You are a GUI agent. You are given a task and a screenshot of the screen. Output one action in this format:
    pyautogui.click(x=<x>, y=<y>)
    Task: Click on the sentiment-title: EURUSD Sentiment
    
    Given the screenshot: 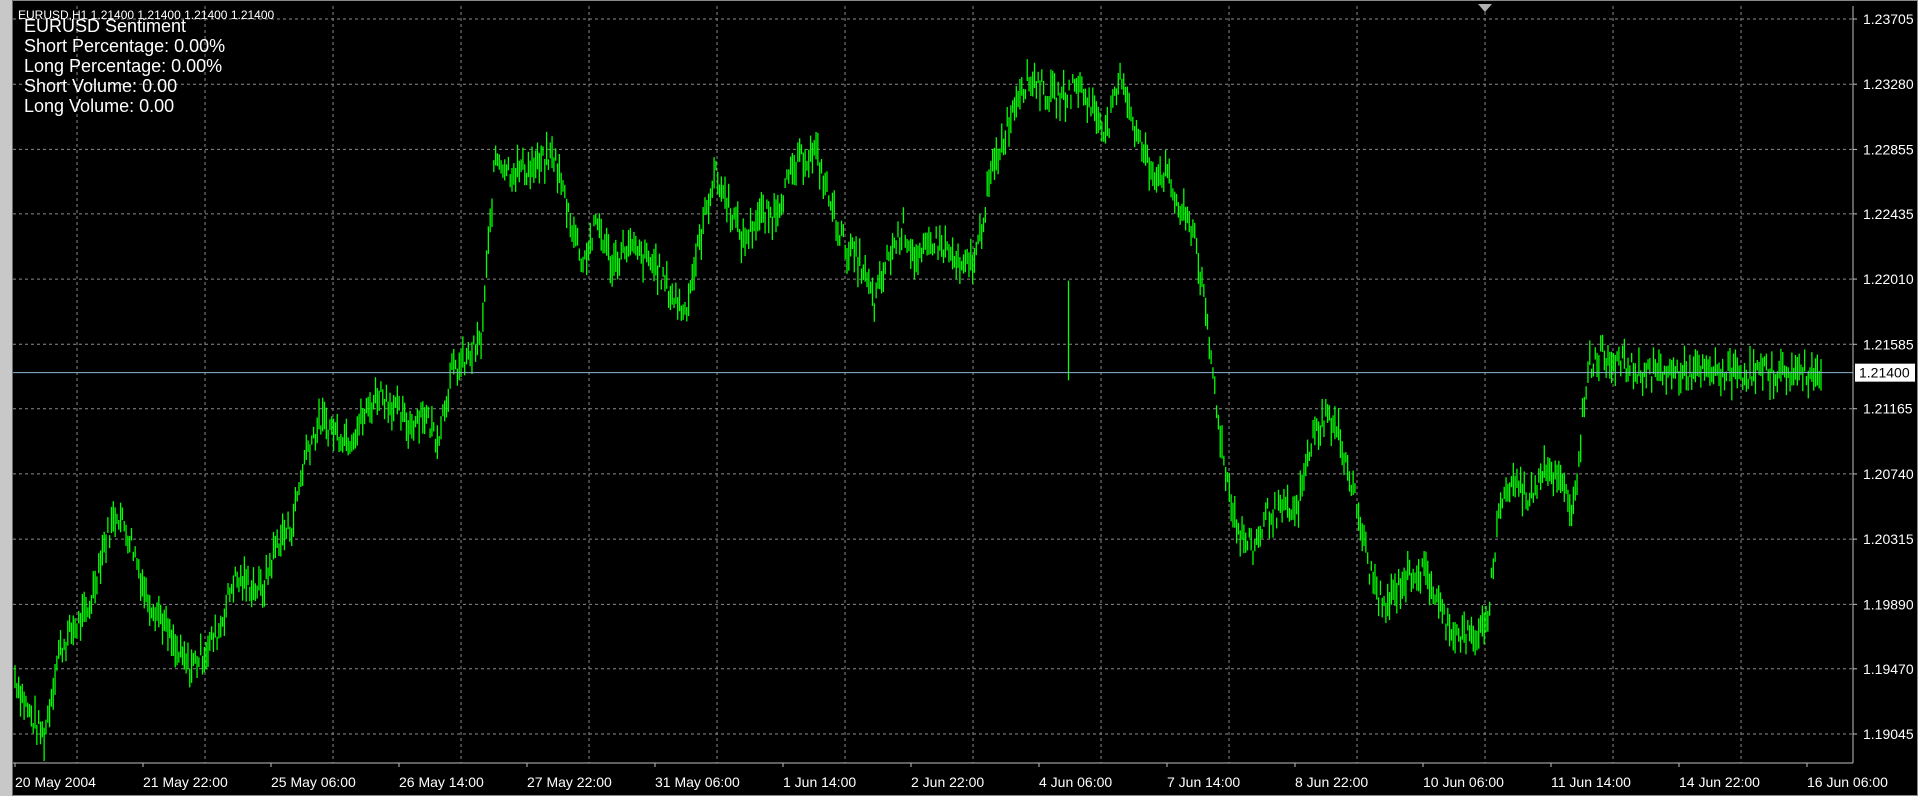 What is the action you would take?
    pyautogui.click(x=105, y=26)
    